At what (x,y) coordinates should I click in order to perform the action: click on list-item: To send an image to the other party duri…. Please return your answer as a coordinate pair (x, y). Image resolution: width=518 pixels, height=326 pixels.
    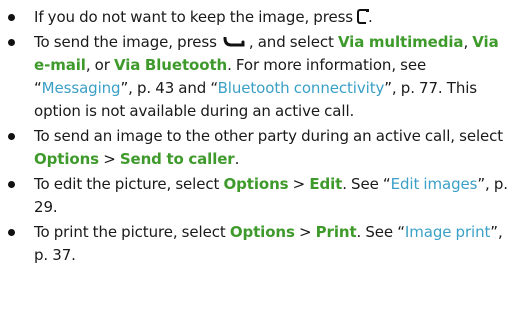
    Looking at the image, I should click on (258, 148).